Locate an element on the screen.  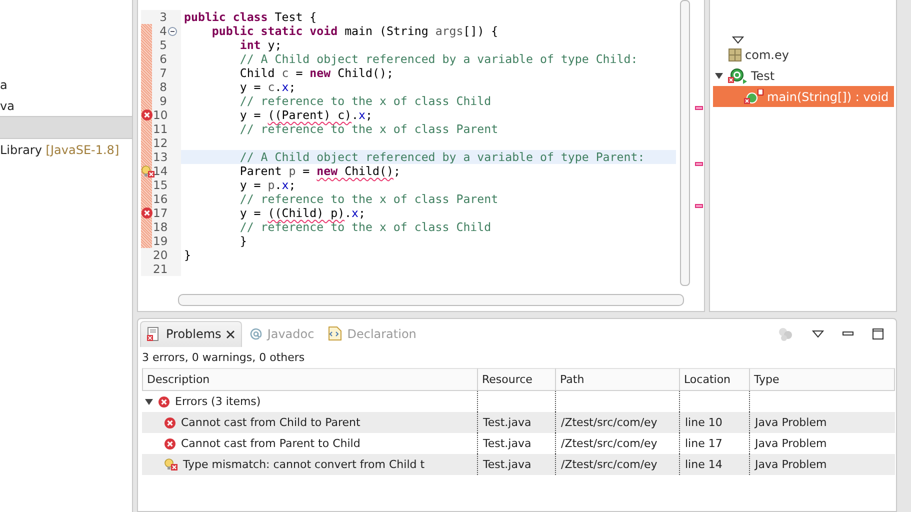
line-number: 7 is located at coordinates (162, 73).